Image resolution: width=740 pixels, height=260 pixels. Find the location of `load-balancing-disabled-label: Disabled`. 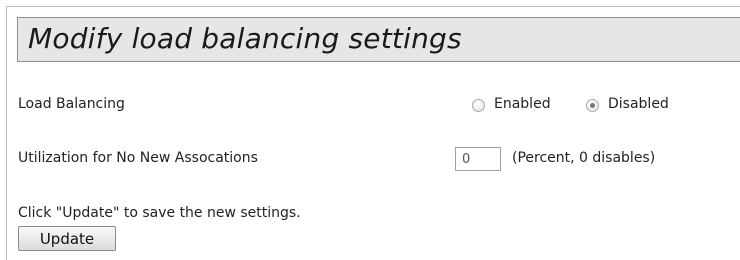

load-balancing-disabled-label: Disabled is located at coordinates (638, 104).